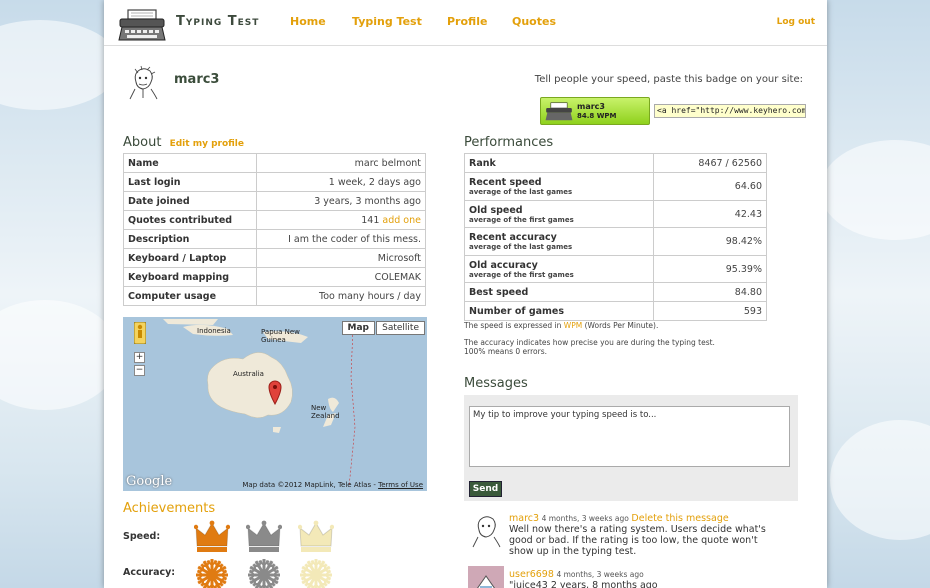  Describe the element at coordinates (400, 485) in the screenshot. I see `map-terms-link: Terms of Use` at that location.